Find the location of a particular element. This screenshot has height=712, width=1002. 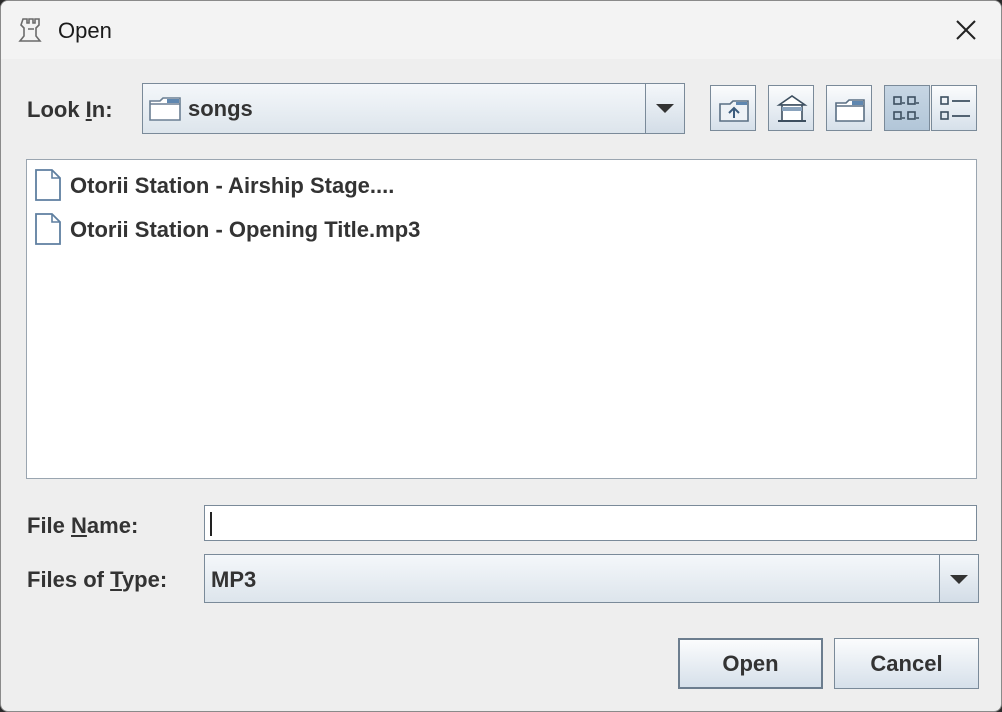

details-view-button is located at coordinates (954, 108).